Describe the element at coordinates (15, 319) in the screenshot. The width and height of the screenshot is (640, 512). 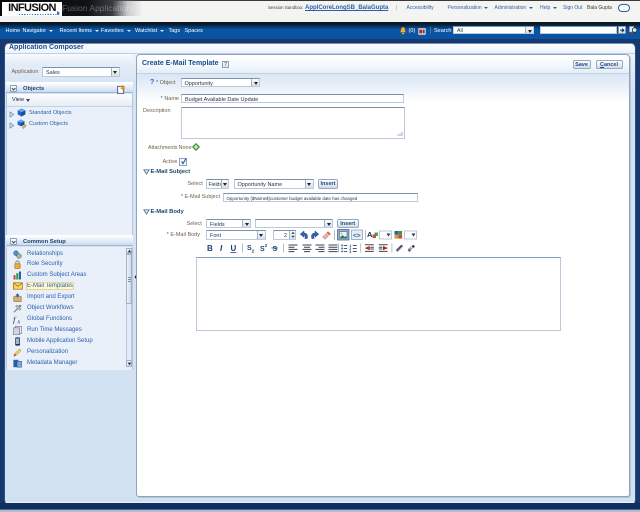
I see `svg-text: f` at that location.